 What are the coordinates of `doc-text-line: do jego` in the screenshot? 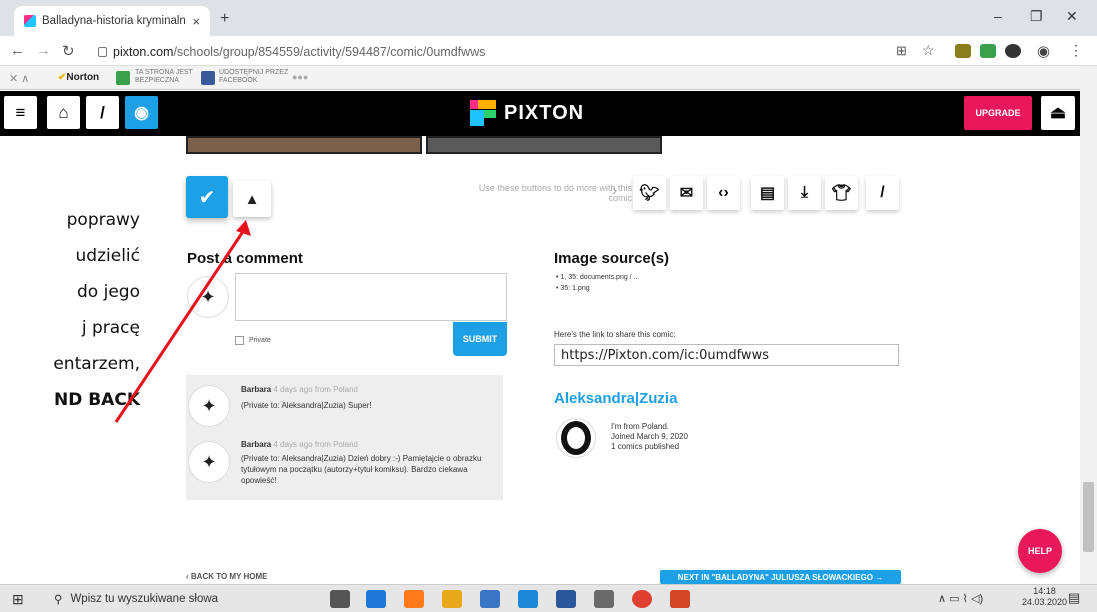 It's located at (108, 292).